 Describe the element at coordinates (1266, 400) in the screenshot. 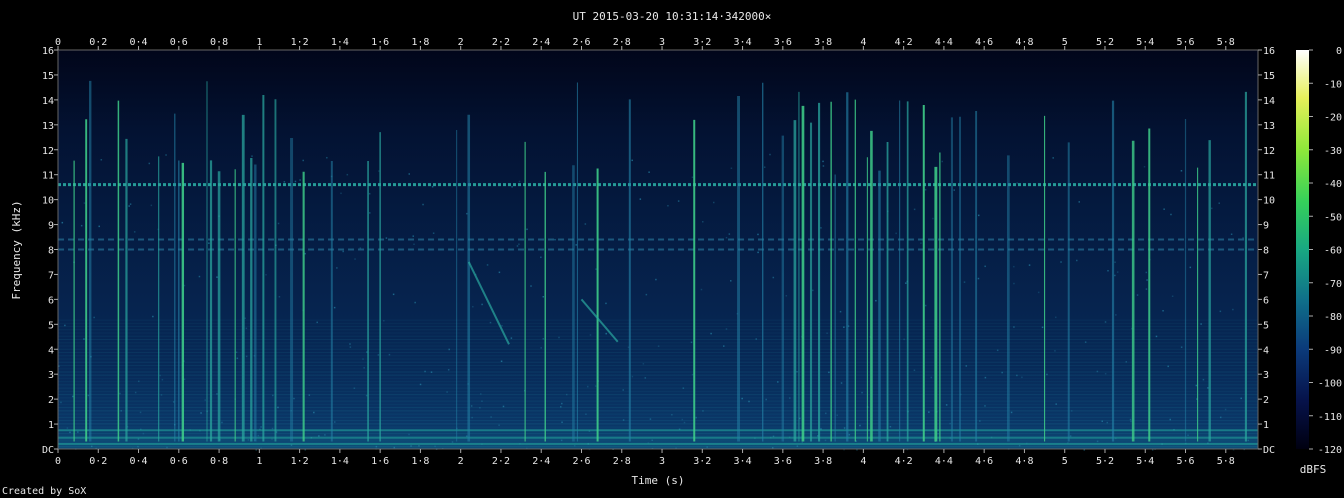

I see `y-tick-label-right: 2` at that location.